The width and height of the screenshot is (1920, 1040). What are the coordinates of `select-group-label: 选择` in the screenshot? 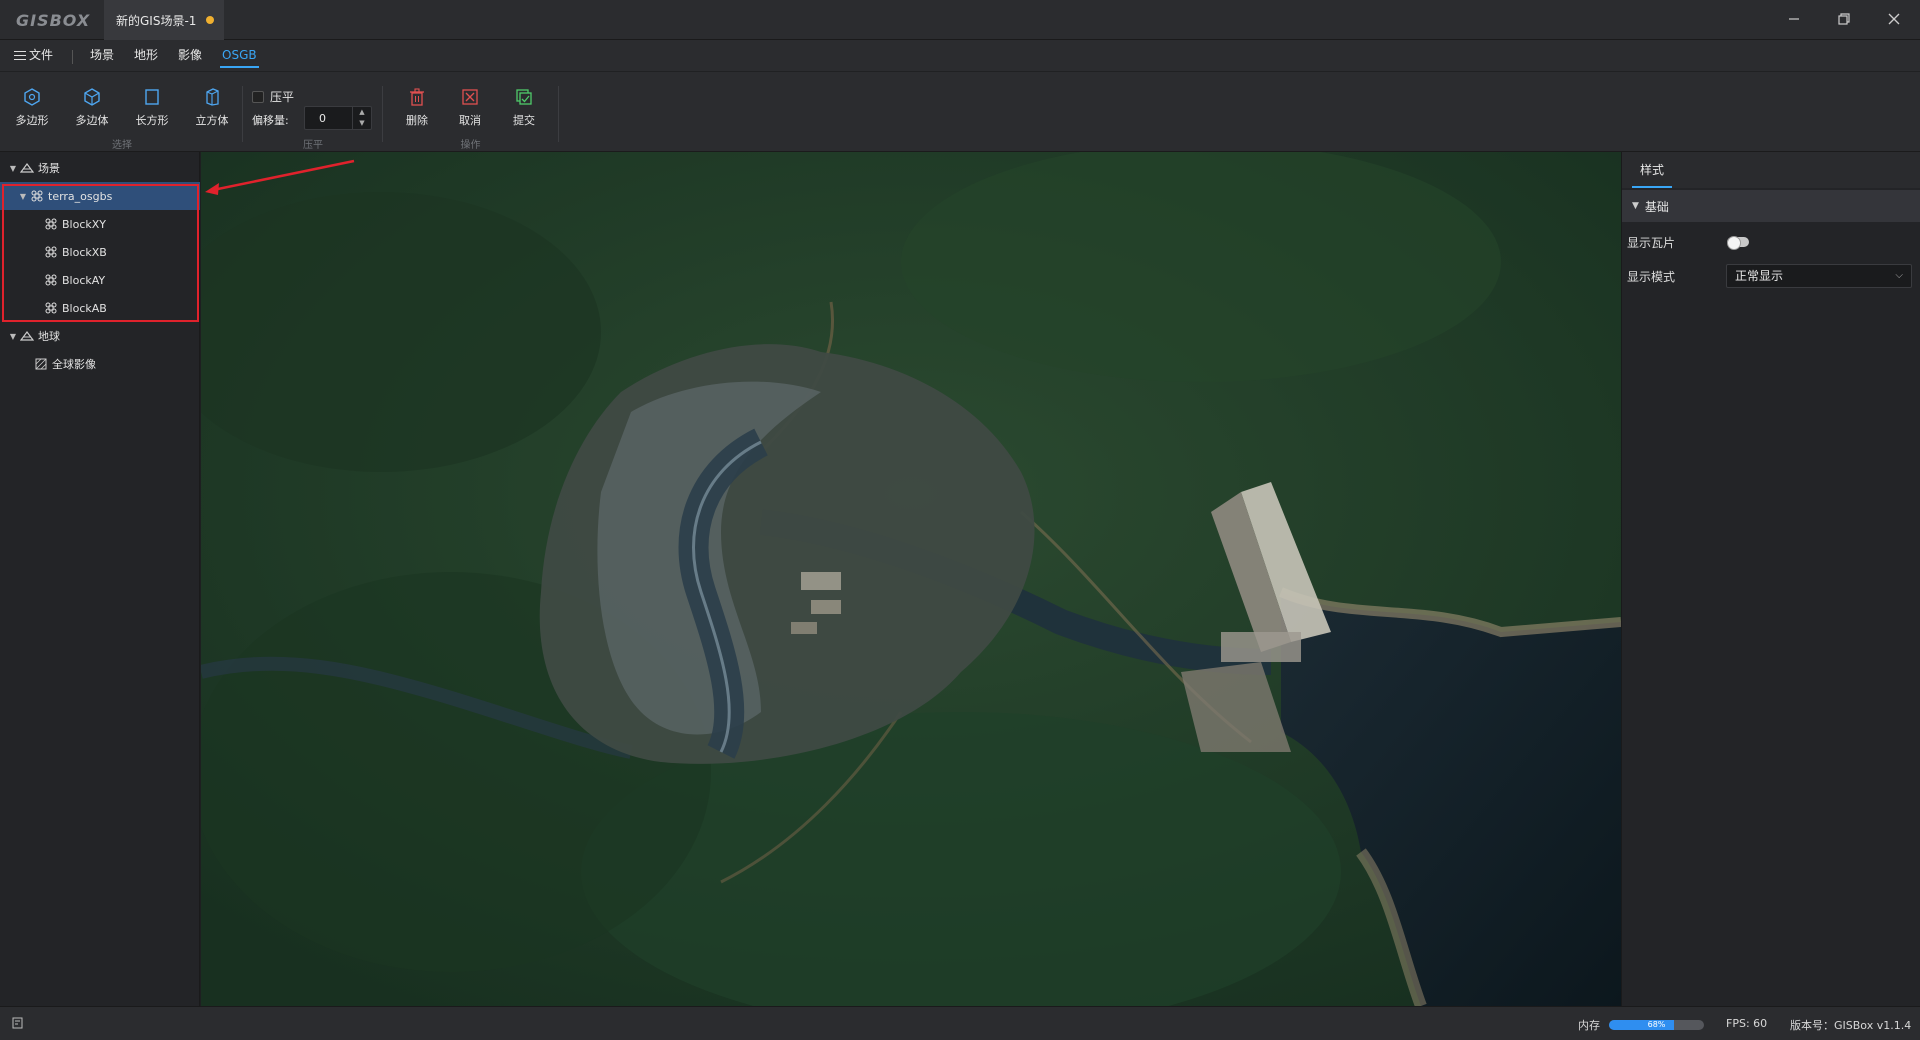 It's located at (122, 145).